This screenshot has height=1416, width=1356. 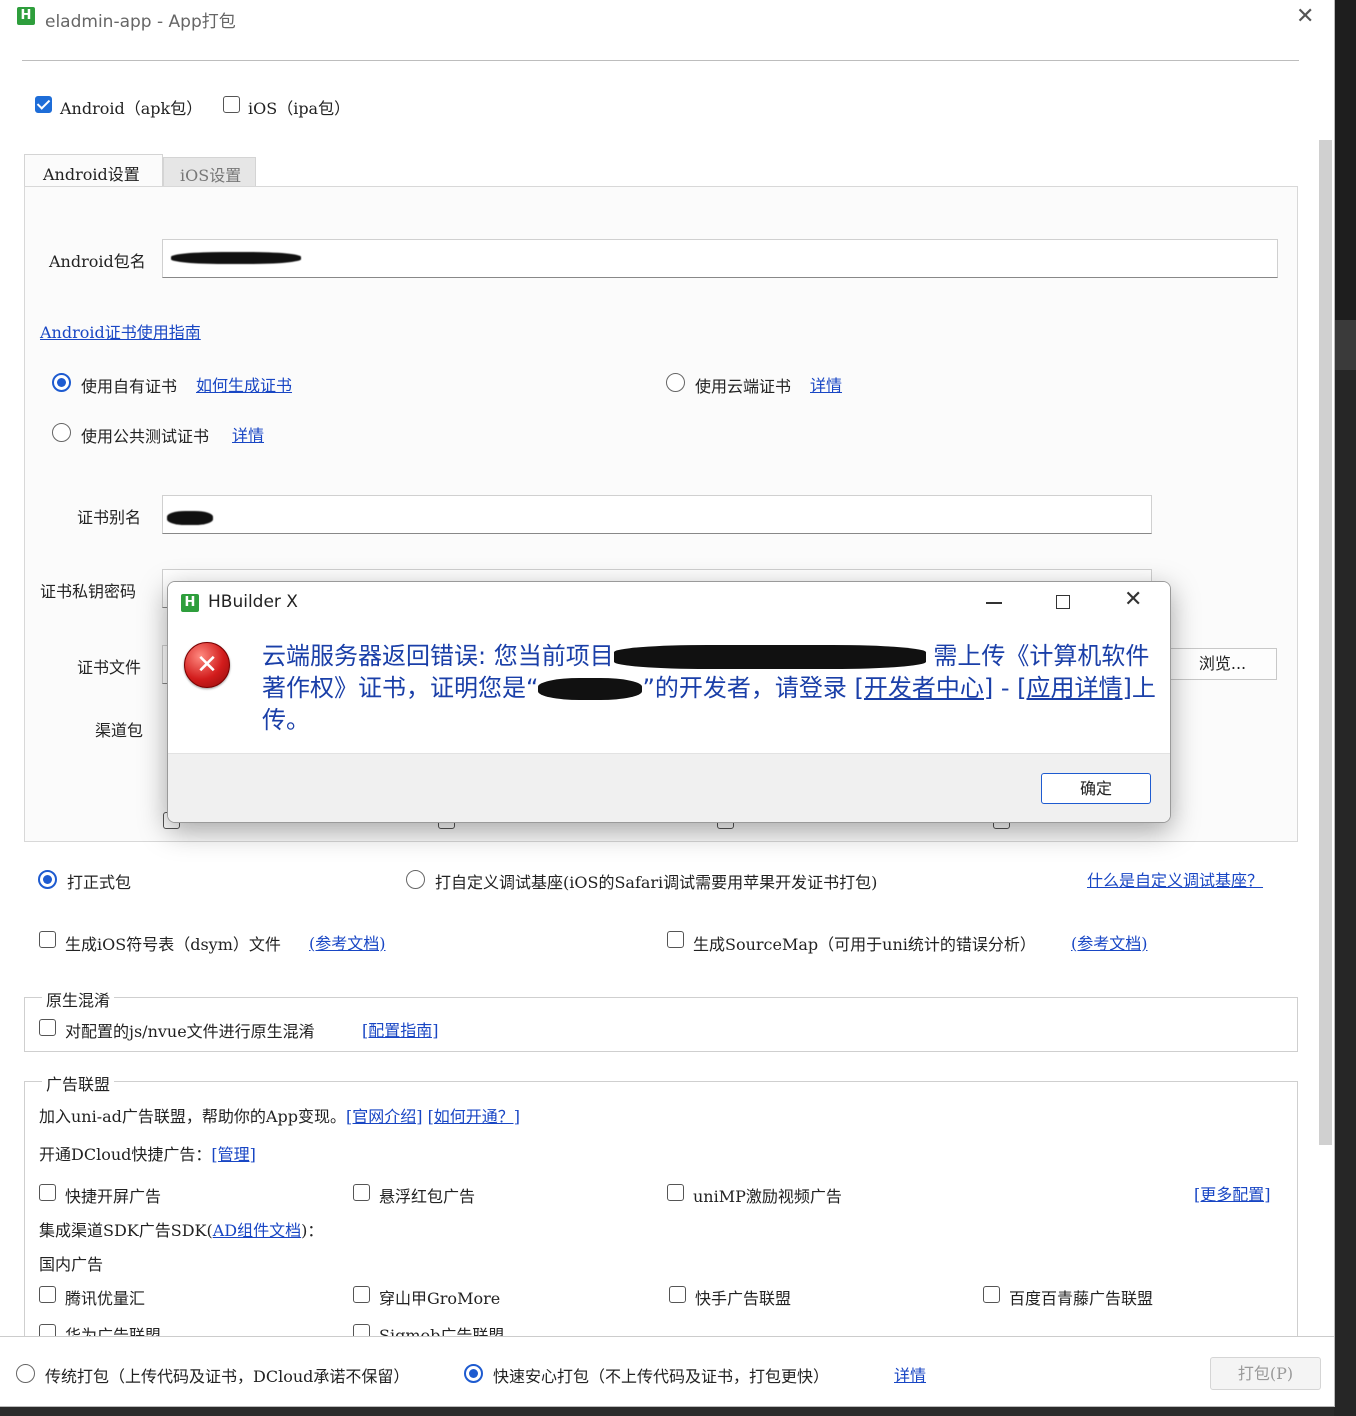 What do you see at coordinates (312, 1230) in the screenshot?
I see `sdk-ads-suffix: )：` at bounding box center [312, 1230].